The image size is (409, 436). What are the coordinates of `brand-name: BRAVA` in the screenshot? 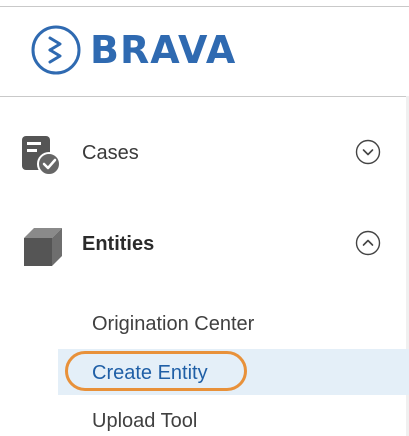 It's located at (163, 50).